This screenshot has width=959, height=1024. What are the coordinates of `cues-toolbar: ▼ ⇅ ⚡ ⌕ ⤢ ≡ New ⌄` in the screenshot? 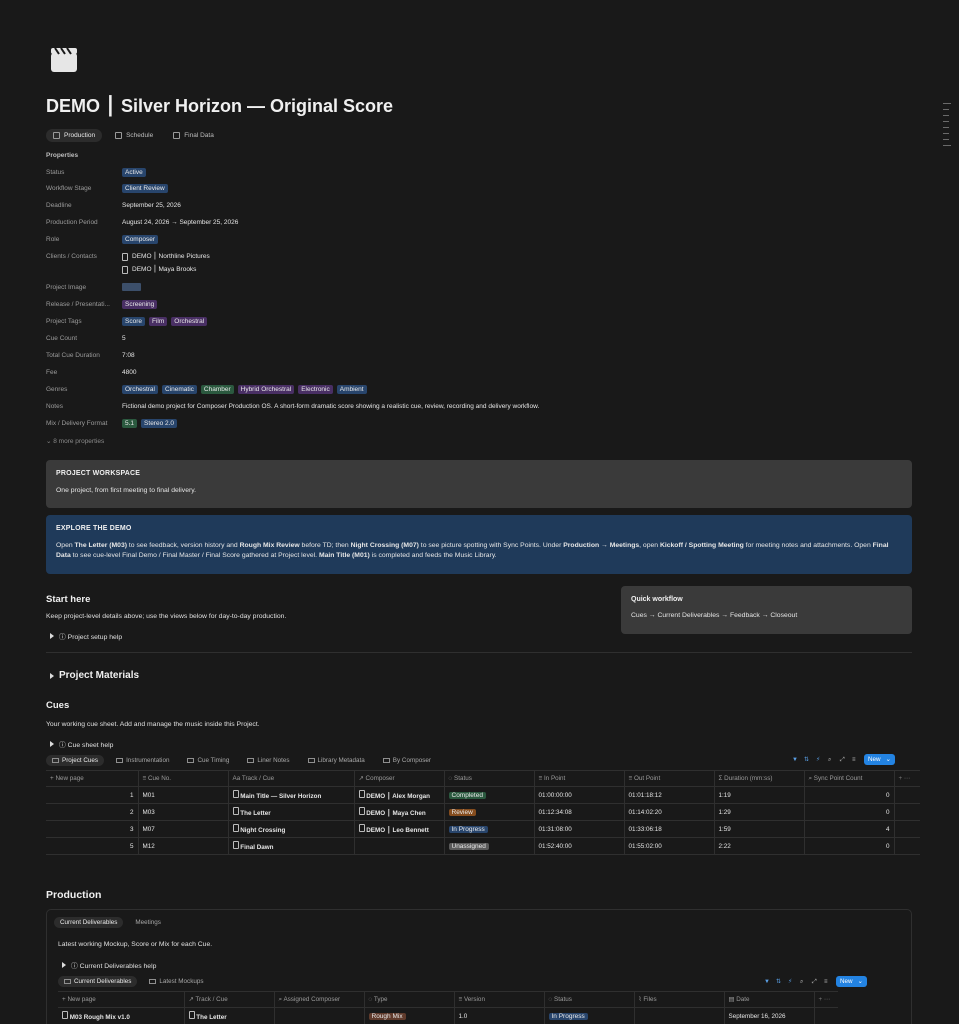 It's located at (843, 759).